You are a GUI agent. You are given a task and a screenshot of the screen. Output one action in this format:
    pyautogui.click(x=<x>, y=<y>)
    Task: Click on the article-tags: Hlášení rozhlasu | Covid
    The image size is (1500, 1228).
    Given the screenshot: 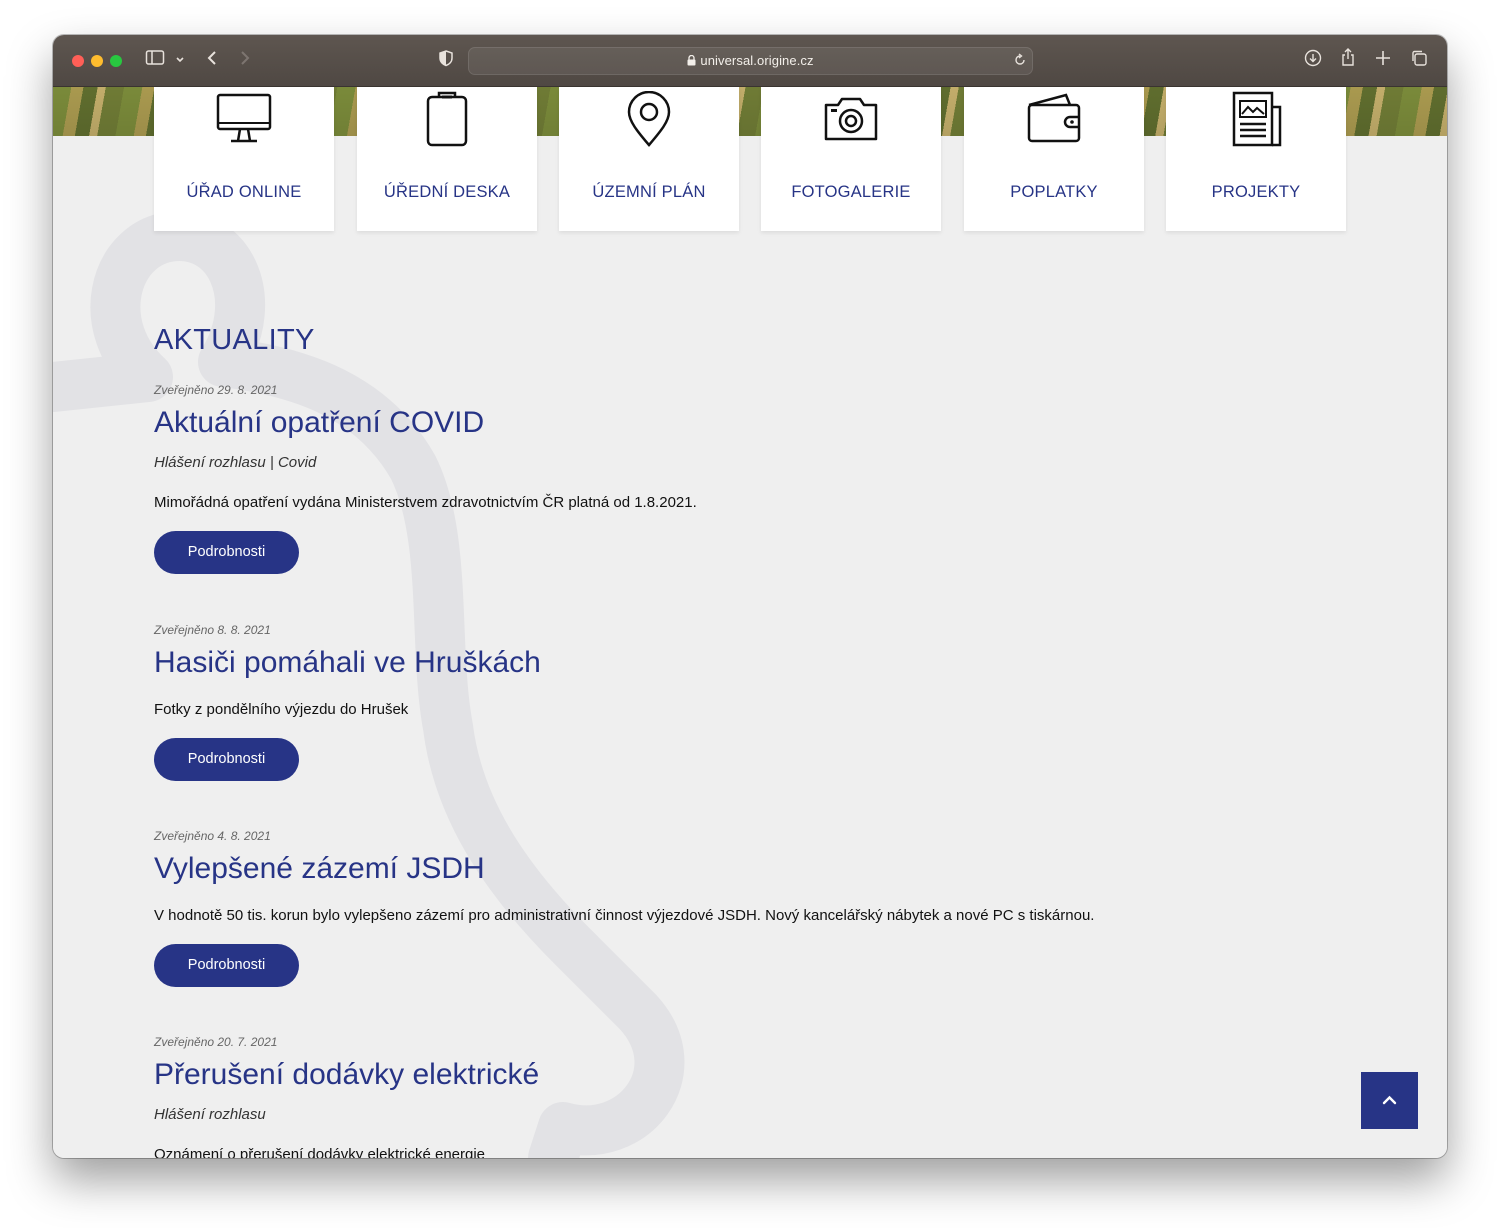 What is the action you would take?
    pyautogui.click(x=235, y=462)
    